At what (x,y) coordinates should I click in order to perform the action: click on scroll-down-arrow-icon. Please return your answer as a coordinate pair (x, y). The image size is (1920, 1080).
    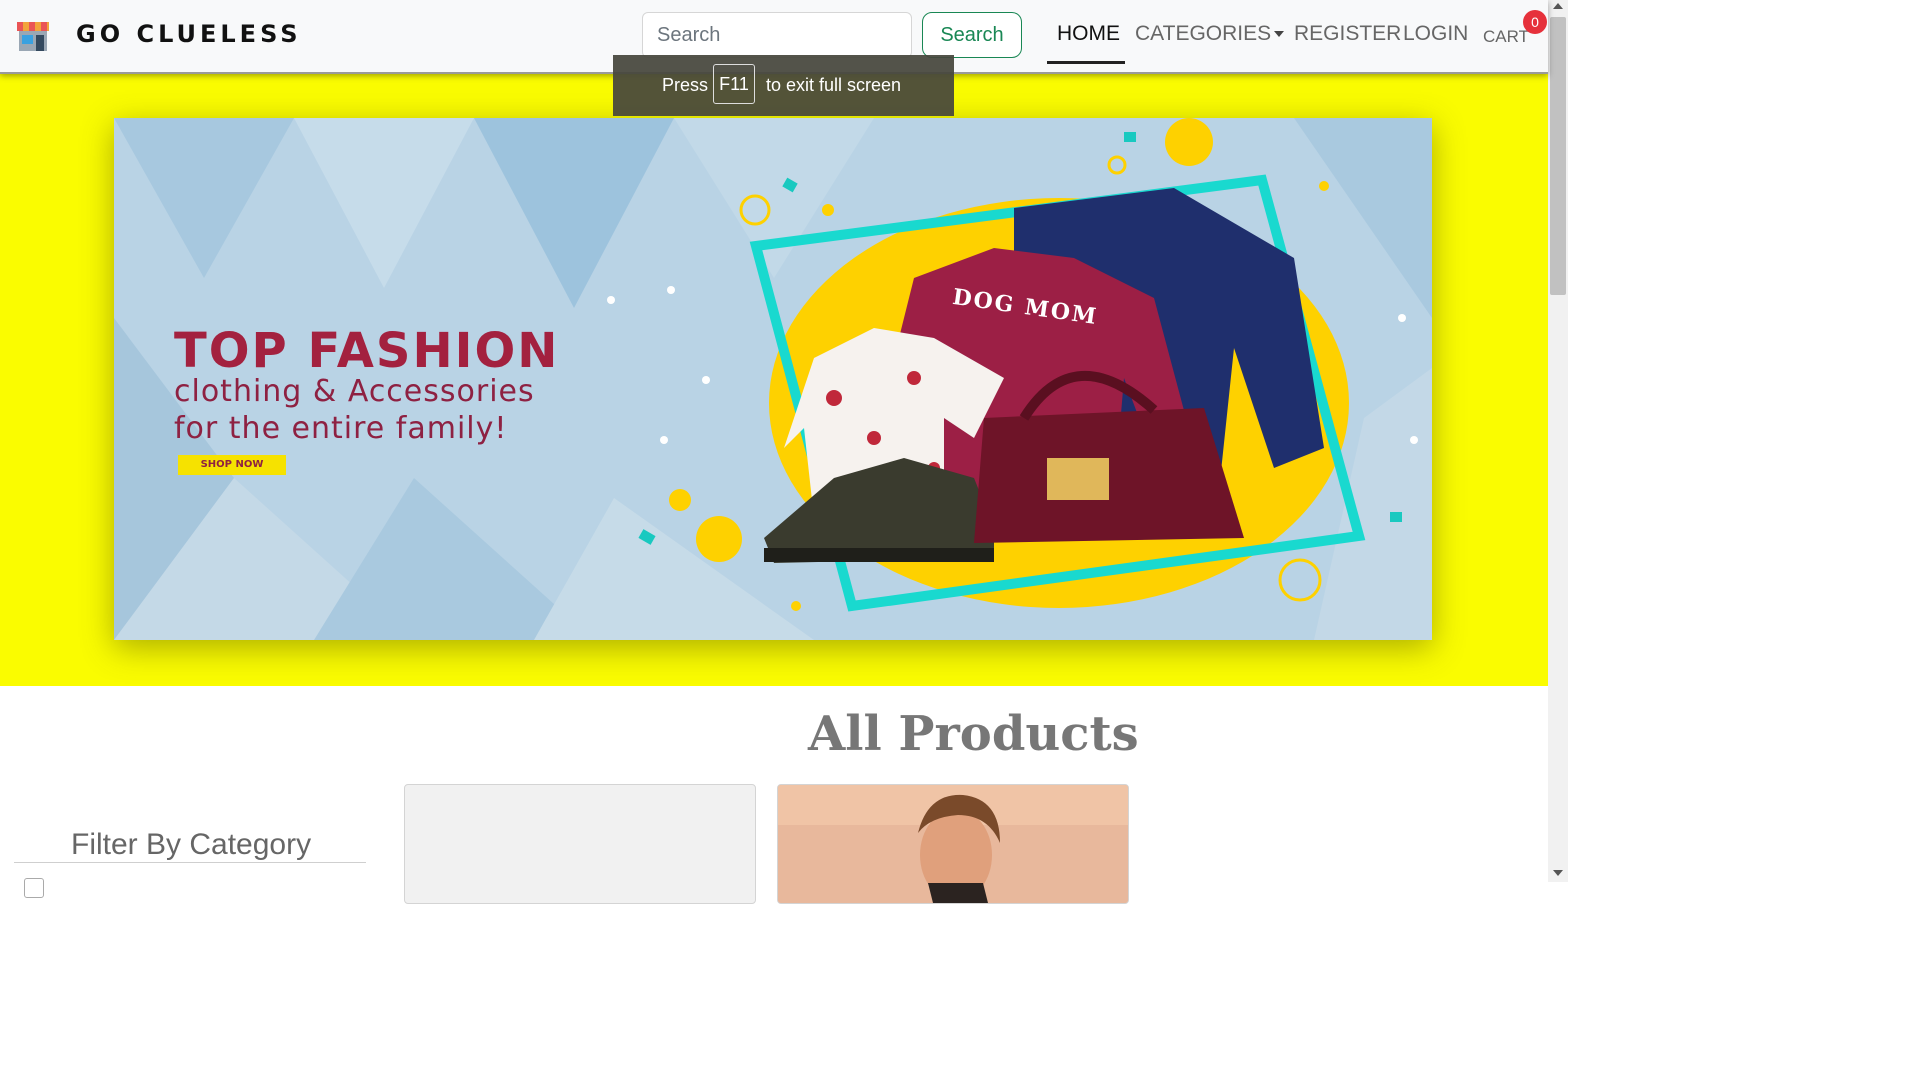
    Looking at the image, I should click on (1558, 873).